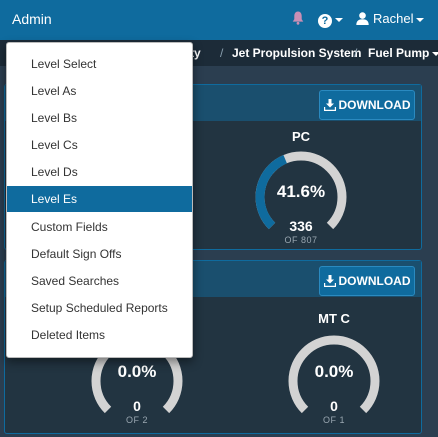  What do you see at coordinates (298, 18) in the screenshot?
I see `bell-icon` at bounding box center [298, 18].